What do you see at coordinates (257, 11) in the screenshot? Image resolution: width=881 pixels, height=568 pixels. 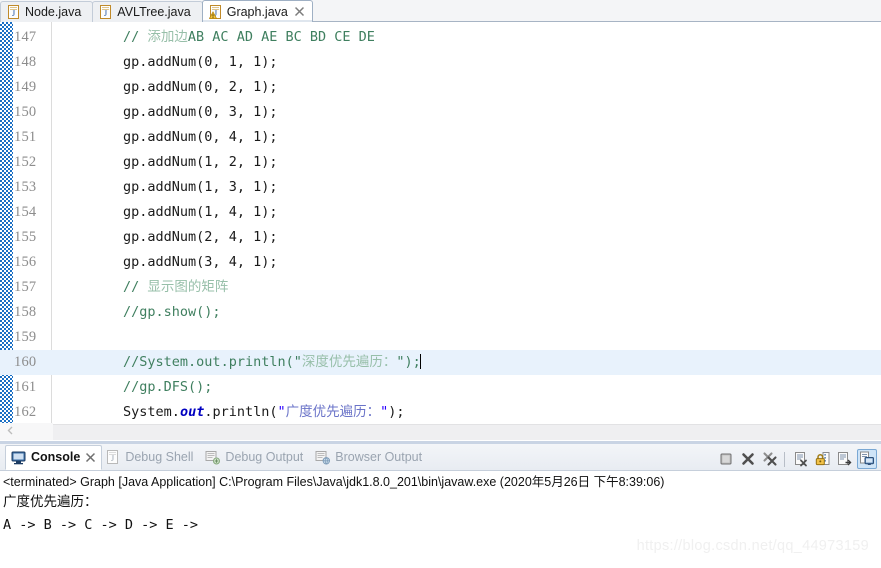 I see `editor-tab-graph-java: J Graph.java` at bounding box center [257, 11].